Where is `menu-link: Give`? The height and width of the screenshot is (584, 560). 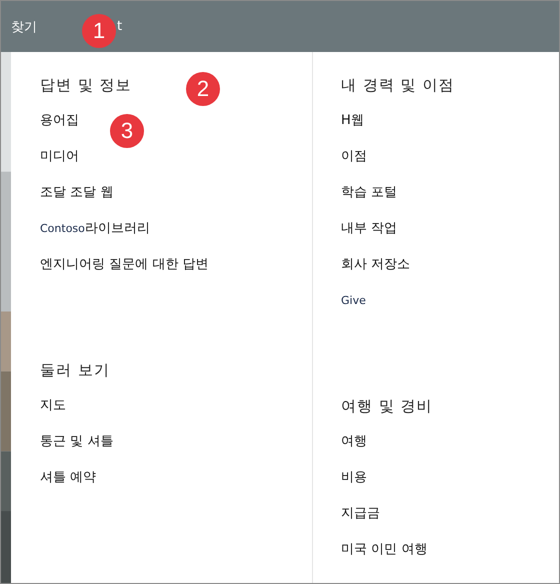
menu-link: Give is located at coordinates (353, 309).